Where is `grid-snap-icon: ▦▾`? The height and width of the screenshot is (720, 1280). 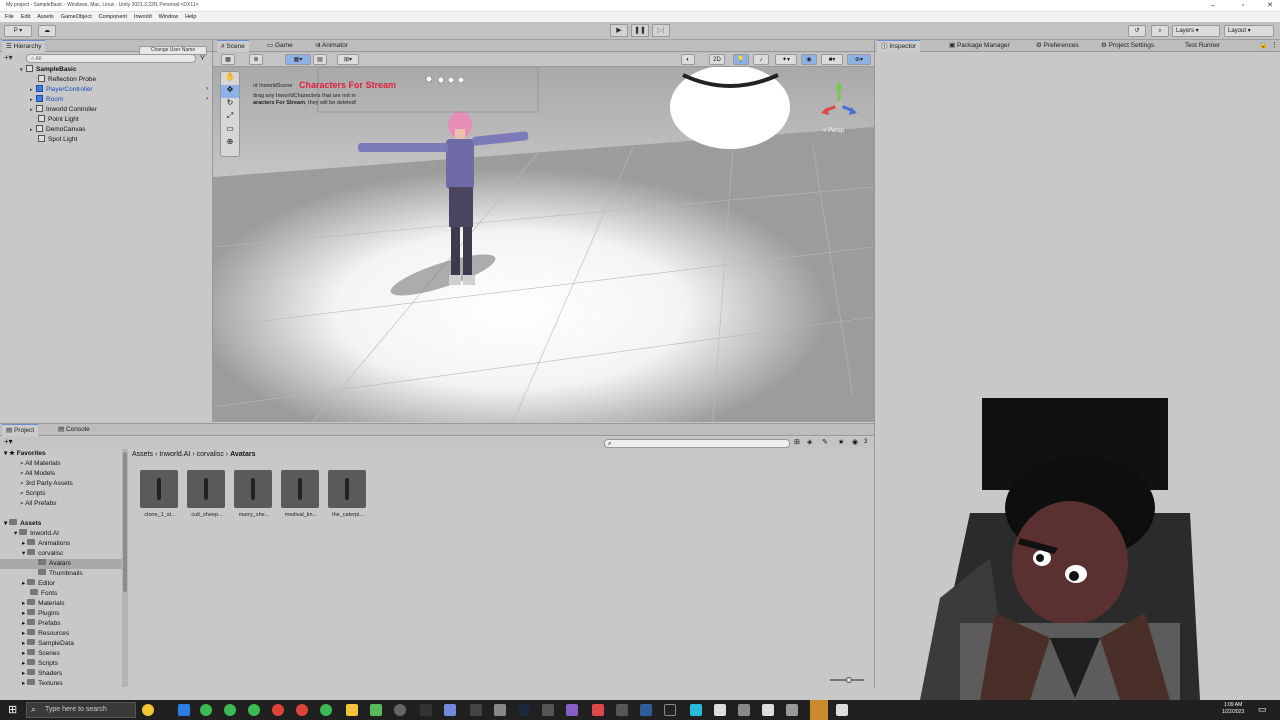 grid-snap-icon: ▦▾ is located at coordinates (298, 59).